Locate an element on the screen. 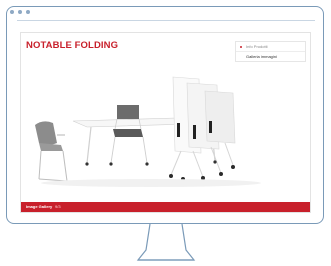  window-controls is located at coordinates (20, 13).